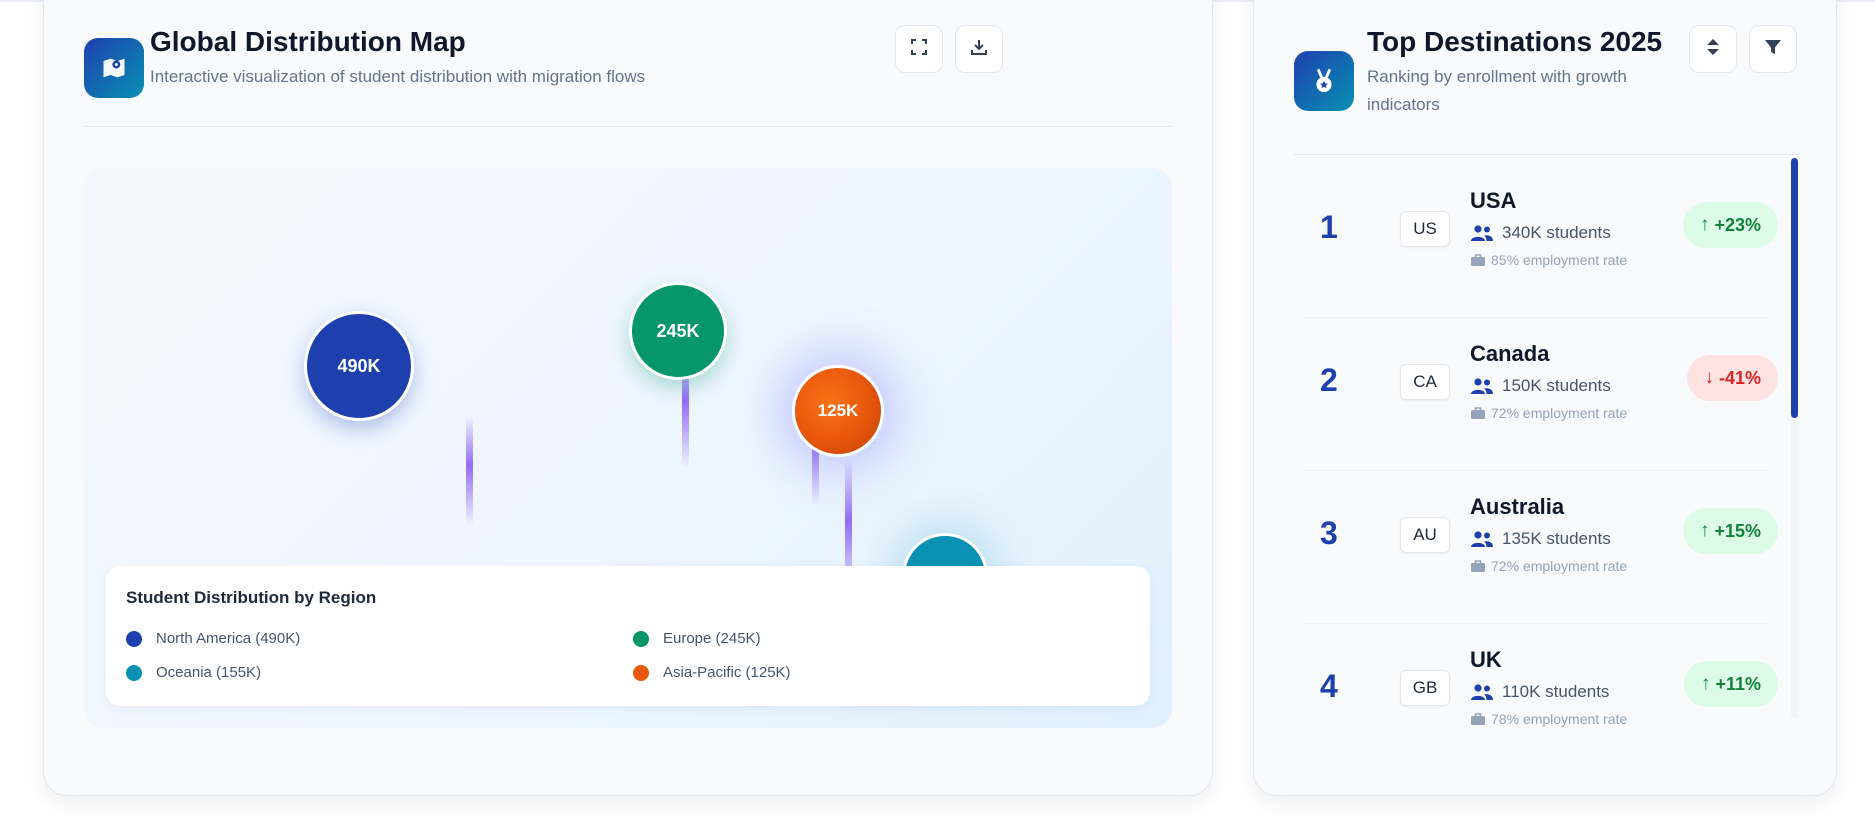 This screenshot has width=1875, height=820. I want to click on bubble-label: 125K, so click(838, 410).